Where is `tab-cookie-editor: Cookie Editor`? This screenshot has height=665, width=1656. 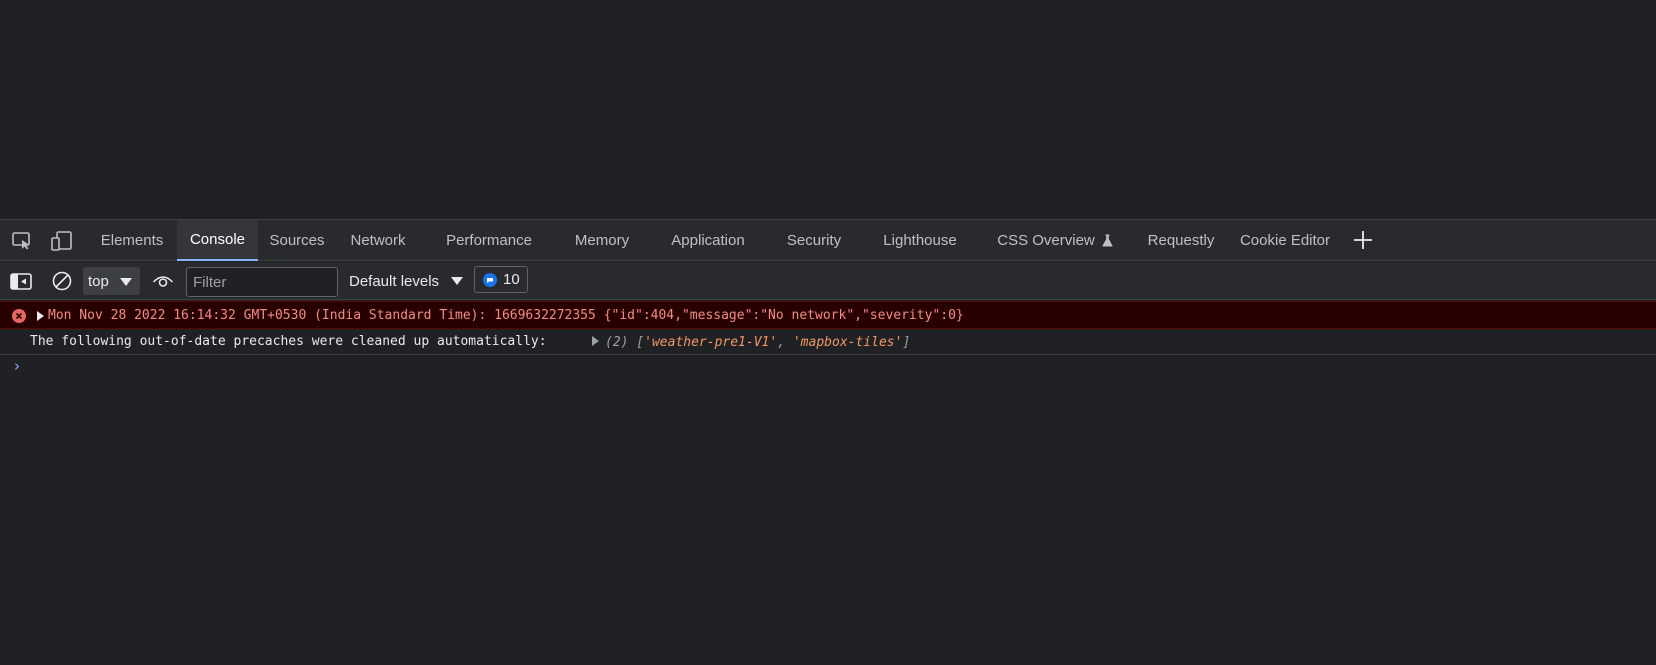 tab-cookie-editor: Cookie Editor is located at coordinates (1285, 240).